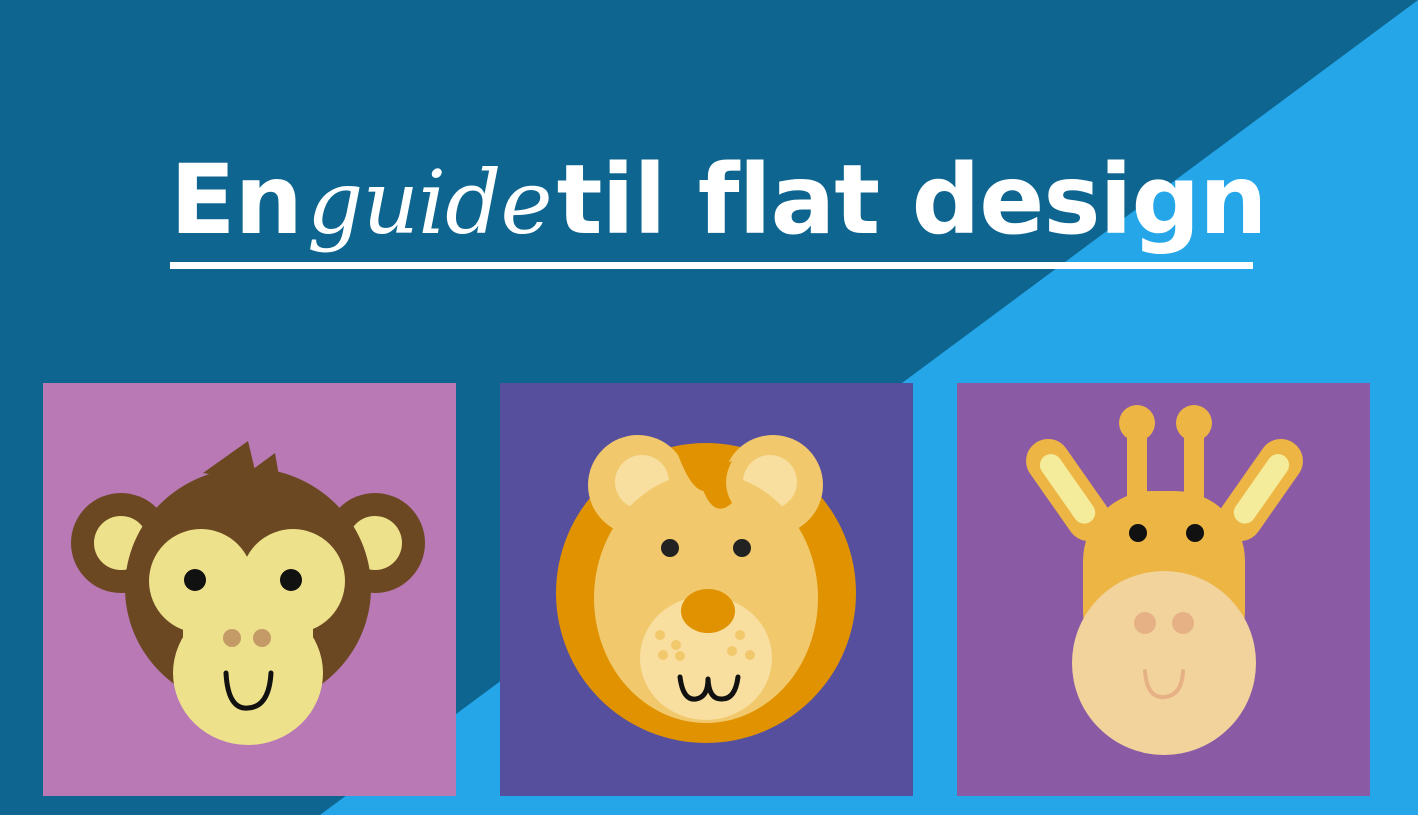 The width and height of the screenshot is (1418, 815). I want to click on monkey-icon, so click(249, 589).